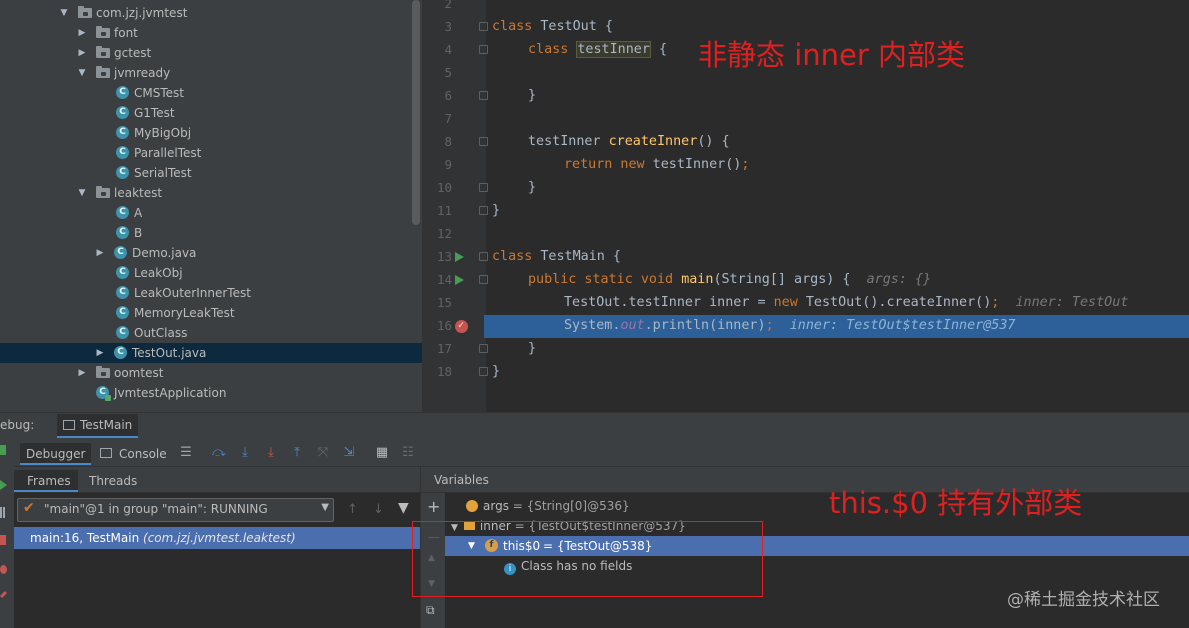 The width and height of the screenshot is (1189, 628). I want to click on tree-item: CA, so click(211, 213).